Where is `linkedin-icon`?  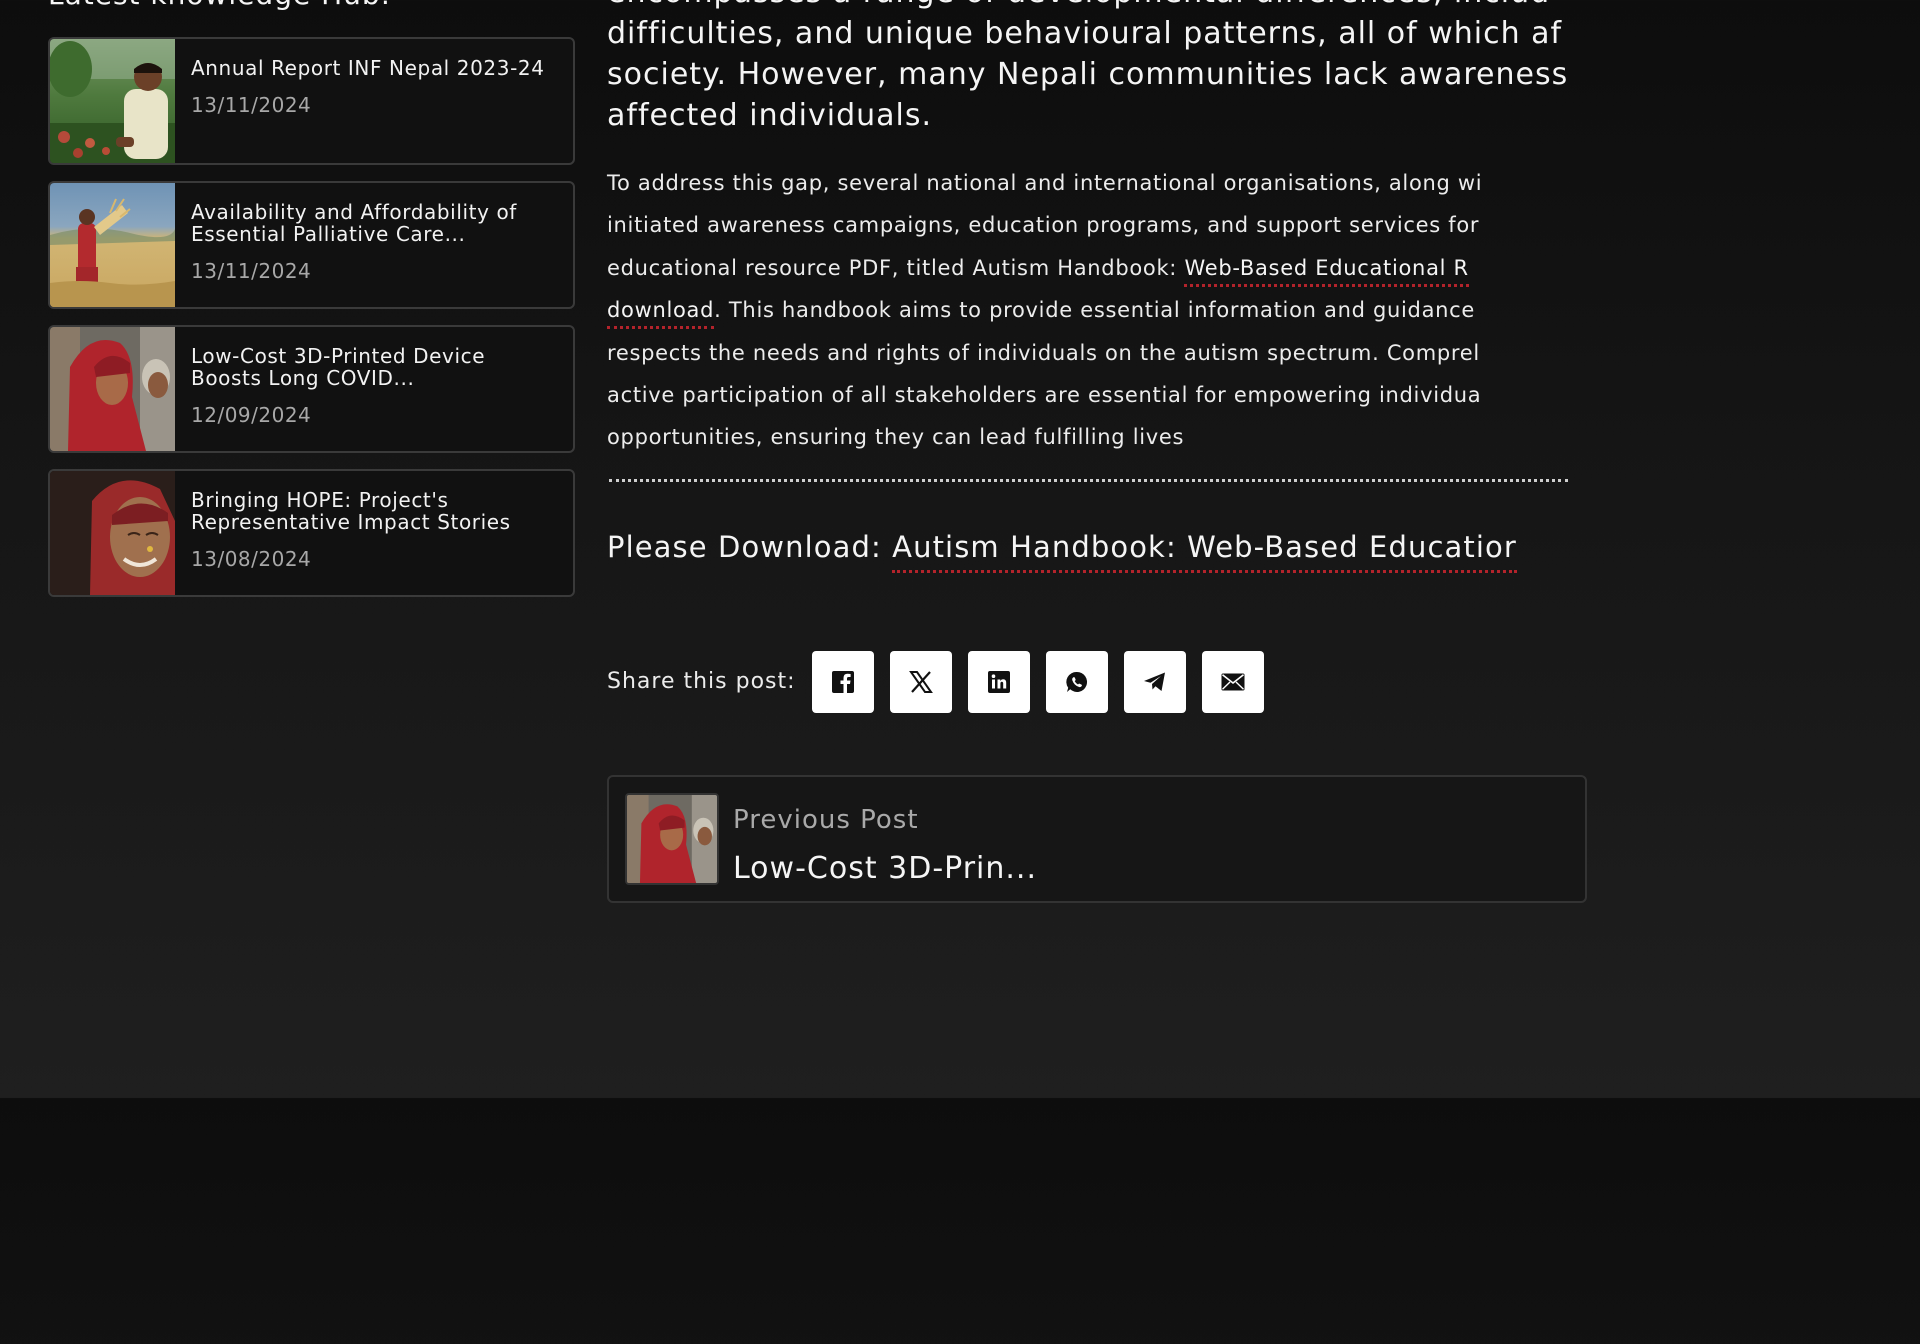
linkedin-icon is located at coordinates (998, 681).